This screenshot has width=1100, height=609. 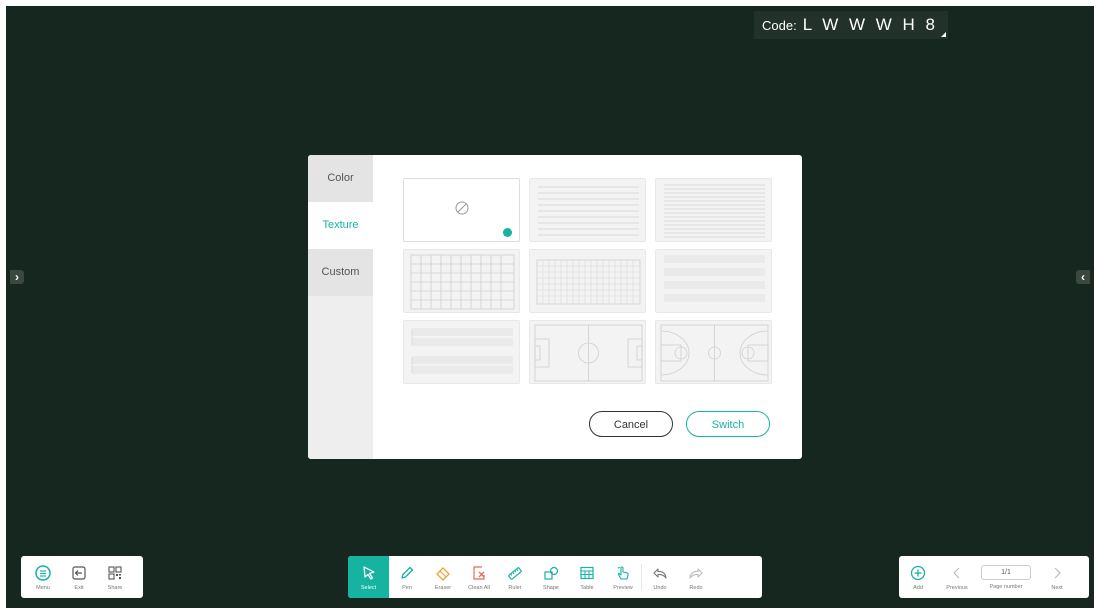 What do you see at coordinates (115, 573) in the screenshot?
I see `qr-icon` at bounding box center [115, 573].